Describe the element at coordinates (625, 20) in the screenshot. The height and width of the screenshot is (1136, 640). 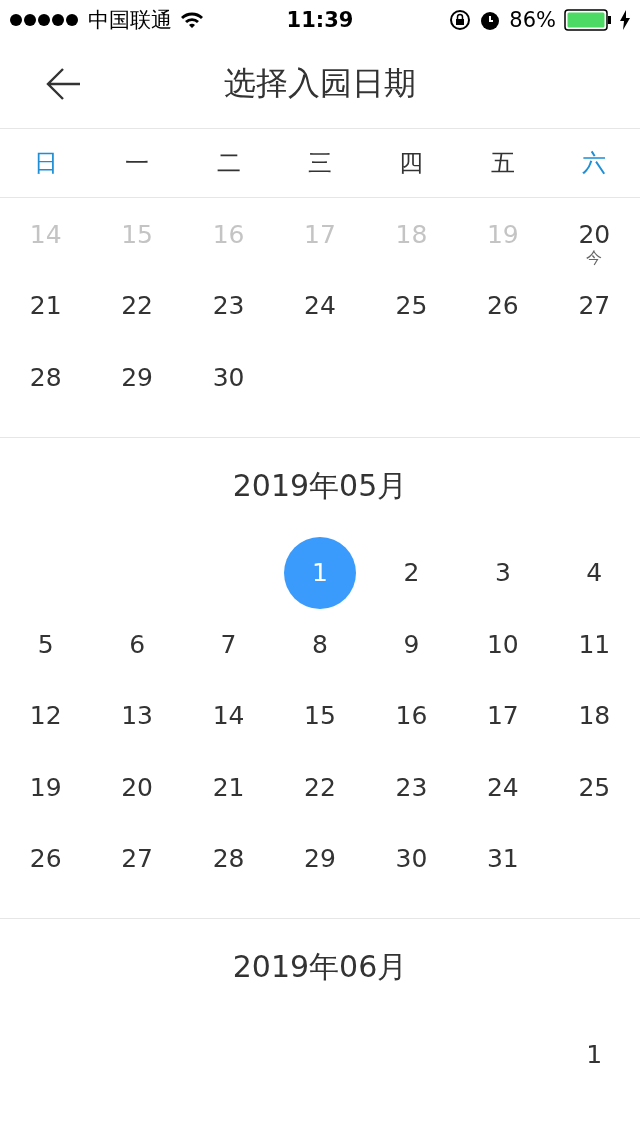
I see `charging-icon` at that location.